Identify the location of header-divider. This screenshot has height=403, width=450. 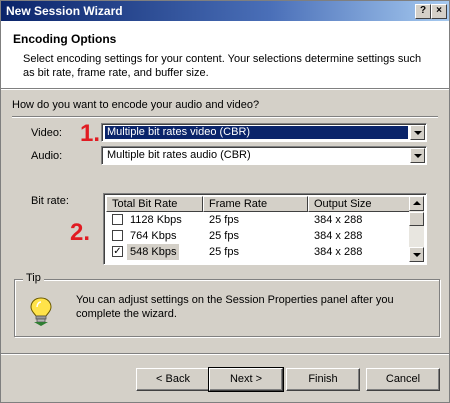
(225, 89).